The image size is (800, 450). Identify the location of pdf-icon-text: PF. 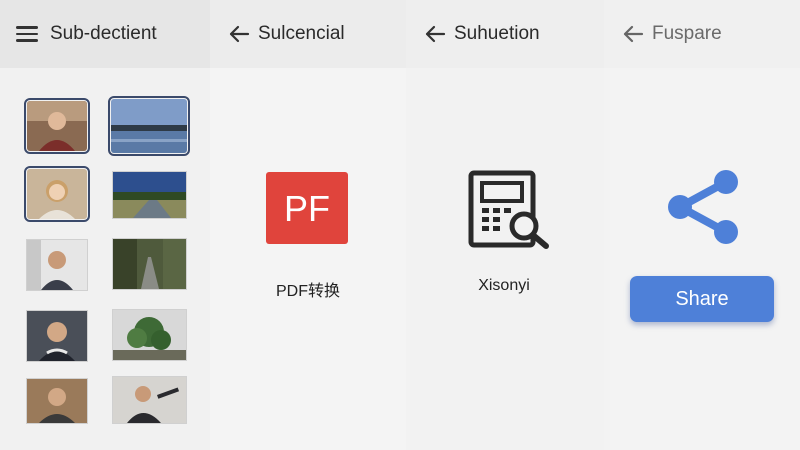
(307, 208).